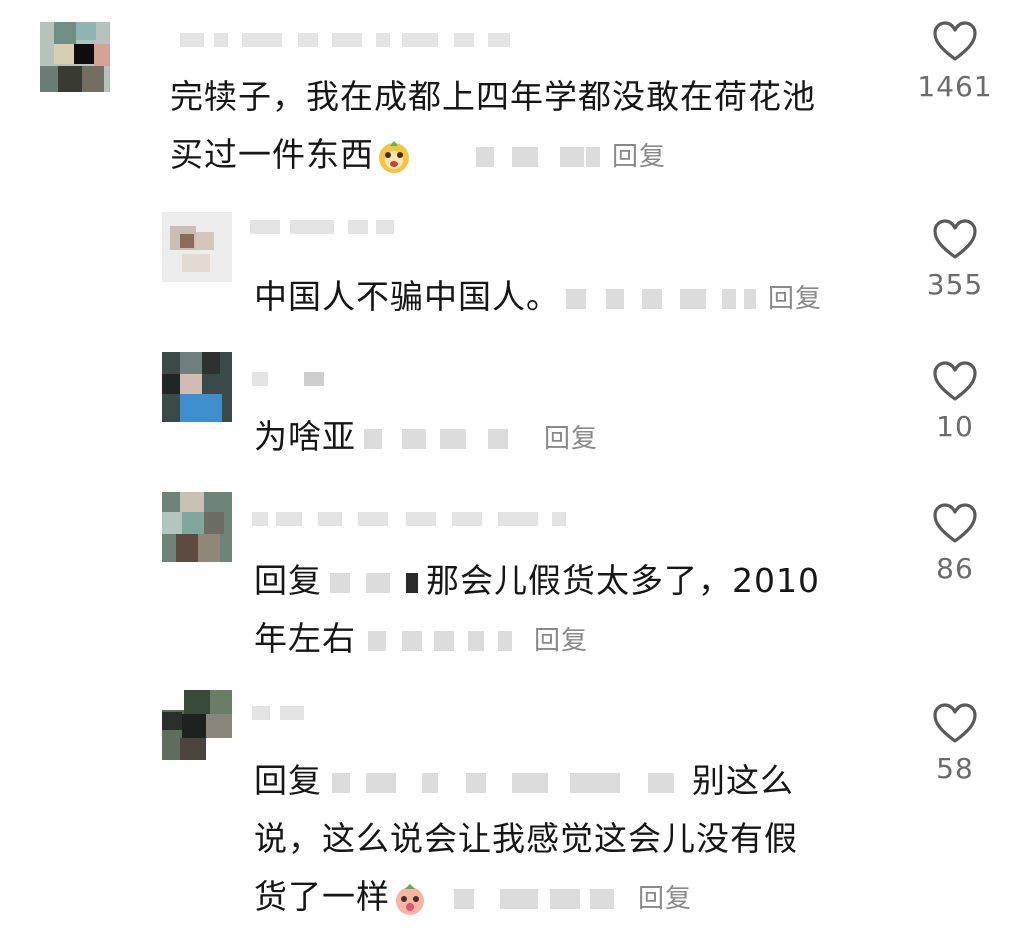  Describe the element at coordinates (955, 259) in the screenshot. I see `like-button: 355` at that location.